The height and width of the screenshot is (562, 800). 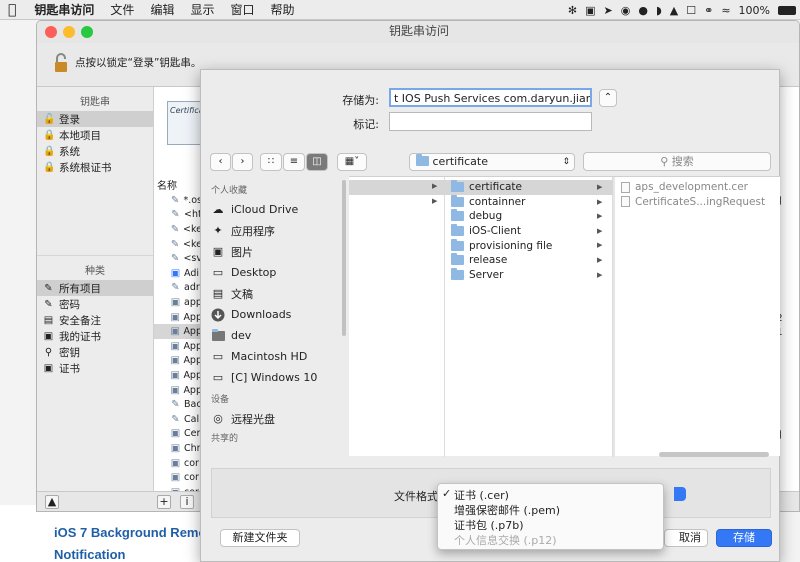 What do you see at coordinates (643, 10) in the screenshot?
I see `record-icon: ●` at bounding box center [643, 10].